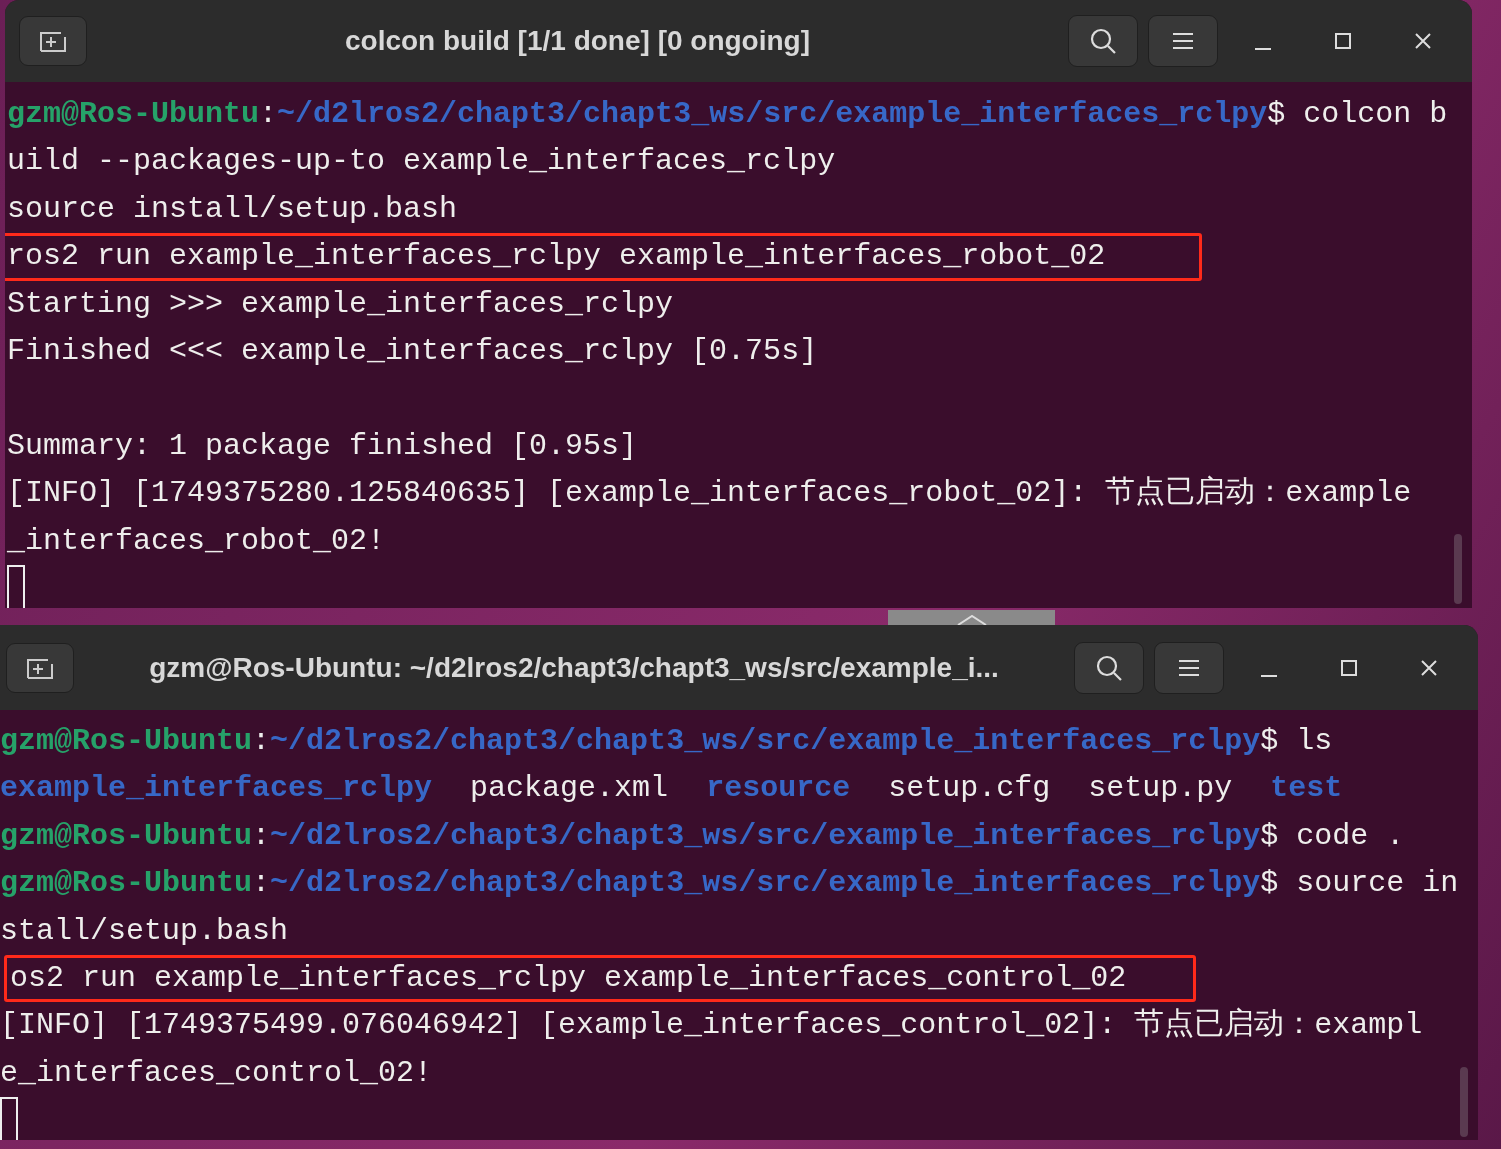 The width and height of the screenshot is (1501, 1149). I want to click on terminal-text: [INFO] [1749375499.076046942] [example_interfaces_control_02]: 节点已启动：exampl, so click(711, 1025).